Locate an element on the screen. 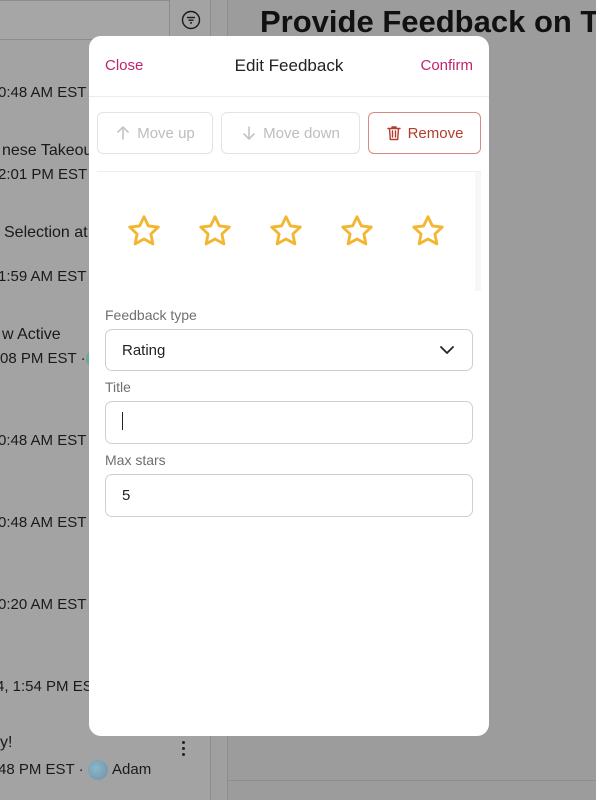  arrow-down-icon is located at coordinates (249, 133).